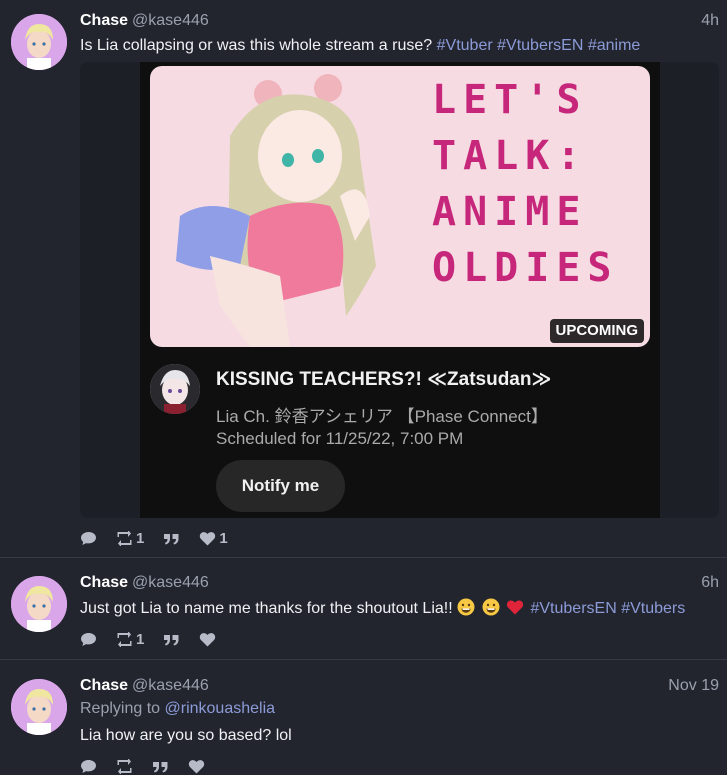 This screenshot has height=775, width=727. Describe the element at coordinates (465, 45) in the screenshot. I see `hashtag: #Vtuber` at that location.